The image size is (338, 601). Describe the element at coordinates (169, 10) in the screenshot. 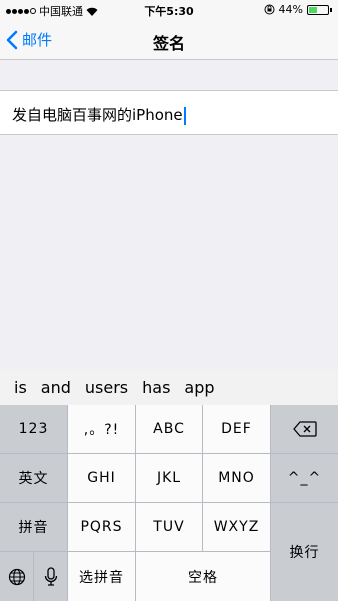

I see `status-bar: 中国联通 下午5:30 44%` at that location.